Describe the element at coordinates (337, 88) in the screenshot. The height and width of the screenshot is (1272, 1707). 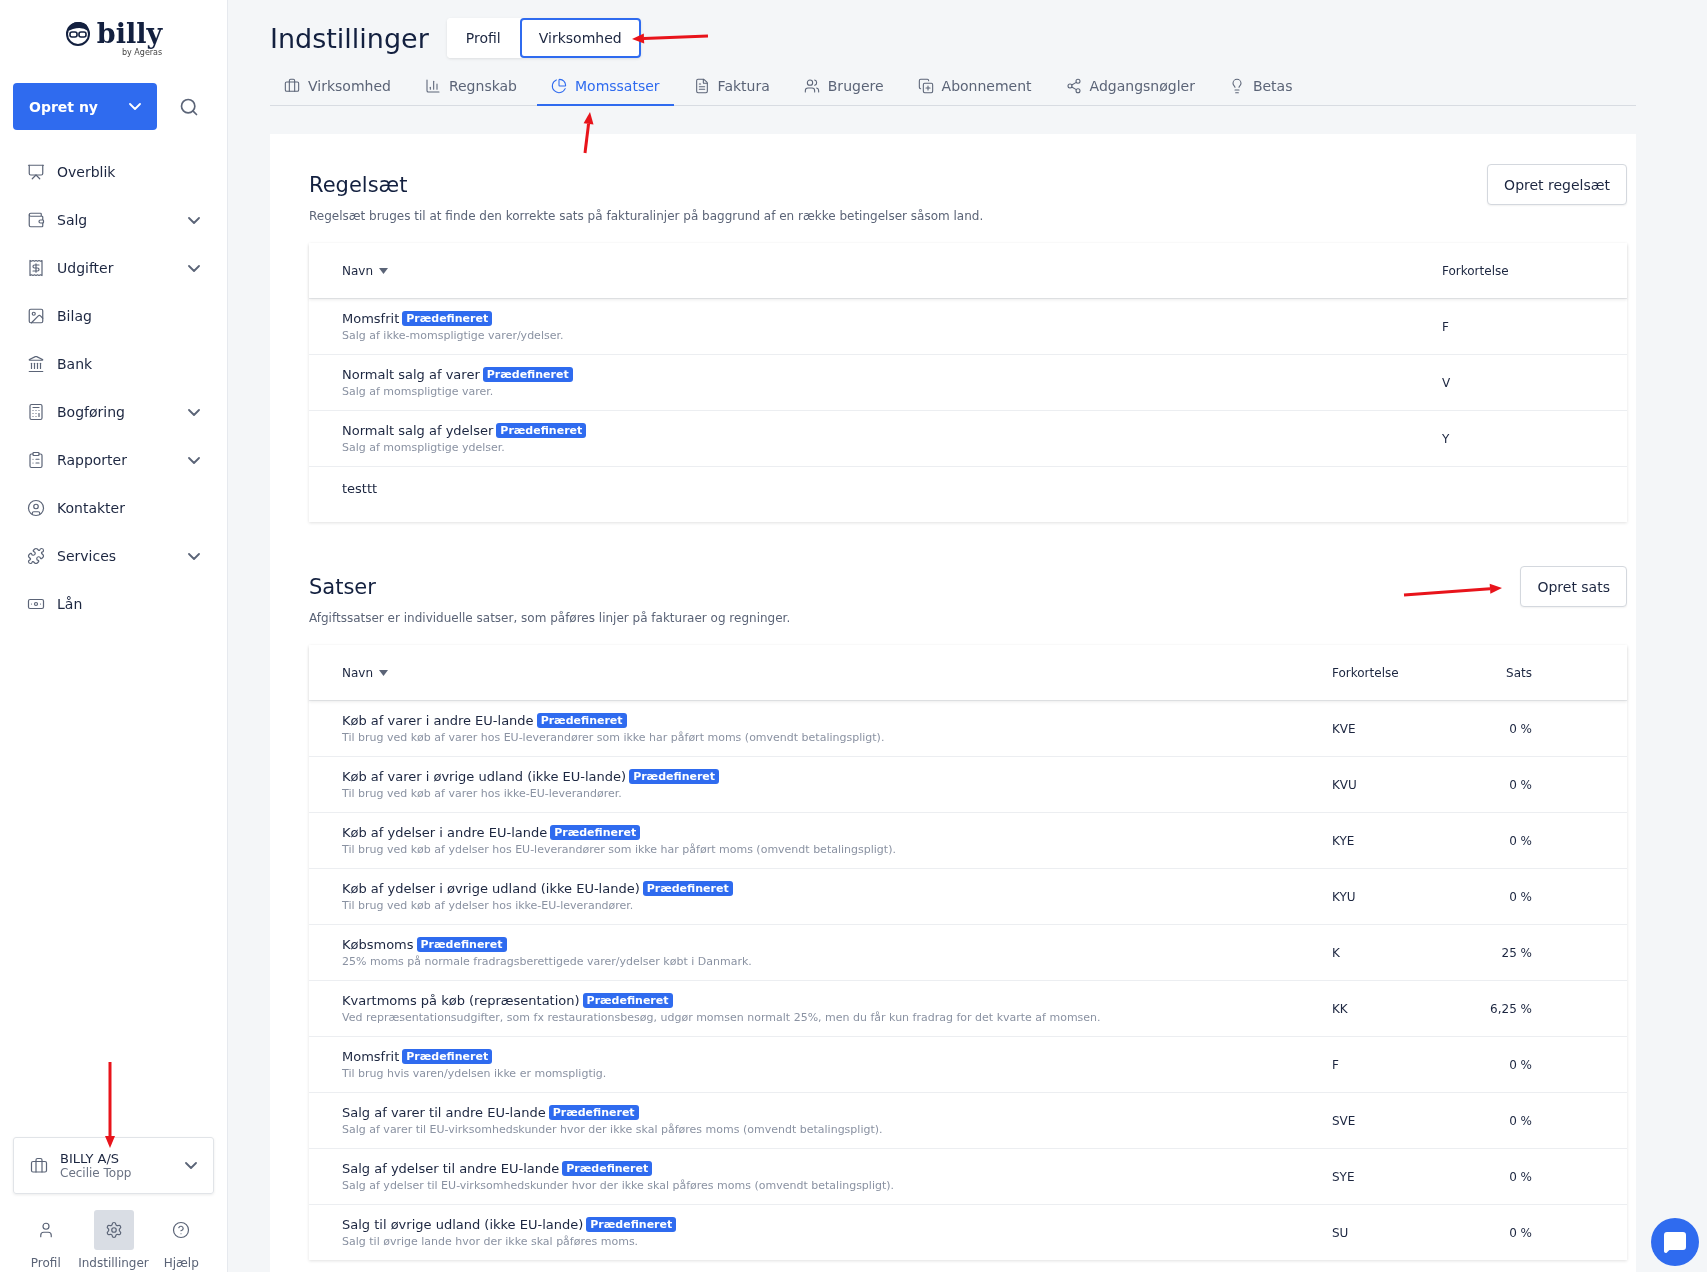
I see `settings-tab: Virksomhed` at that location.